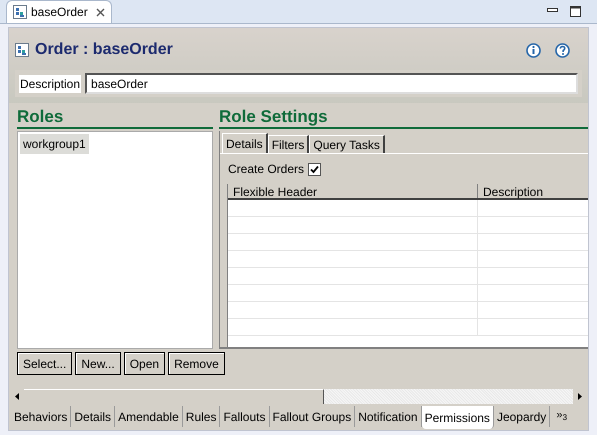 This screenshot has height=435, width=597. What do you see at coordinates (289, 144) in the screenshot?
I see `settings-tab: Filters` at bounding box center [289, 144].